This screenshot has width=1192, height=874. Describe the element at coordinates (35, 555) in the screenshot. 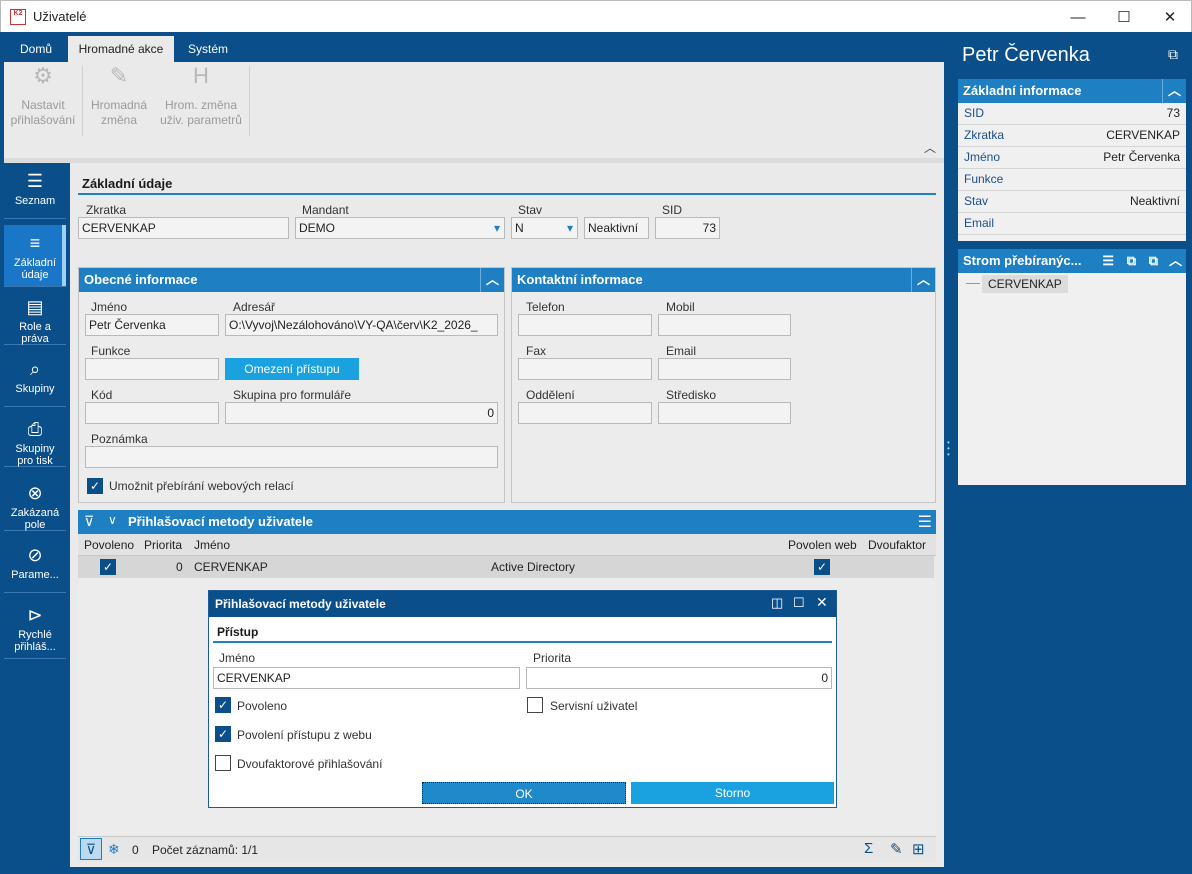

I see `parameters-icon: ⊘` at that location.